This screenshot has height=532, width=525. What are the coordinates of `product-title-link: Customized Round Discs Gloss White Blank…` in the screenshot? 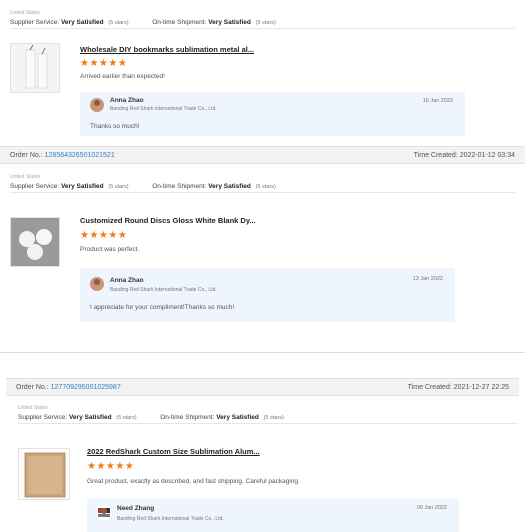 It's located at (168, 220).